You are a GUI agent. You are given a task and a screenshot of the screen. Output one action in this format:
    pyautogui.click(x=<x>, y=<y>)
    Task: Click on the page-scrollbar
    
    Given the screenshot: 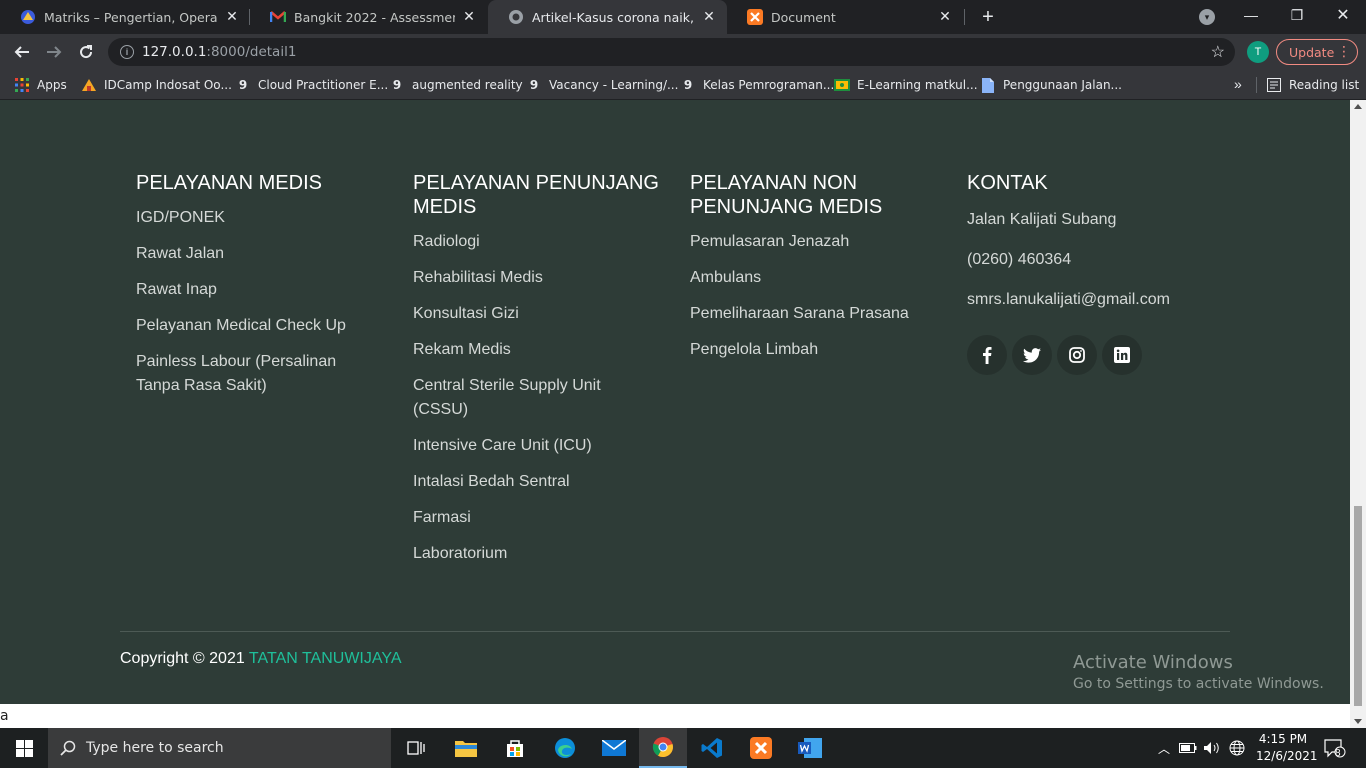 What is the action you would take?
    pyautogui.click(x=1358, y=414)
    